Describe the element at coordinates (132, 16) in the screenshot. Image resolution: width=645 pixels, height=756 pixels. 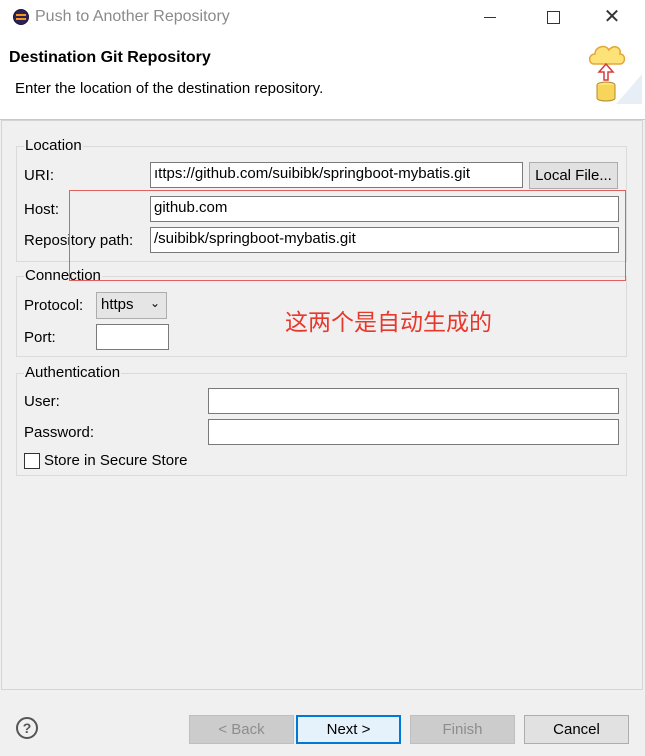
I see `window-title: Push to Another Repository` at that location.